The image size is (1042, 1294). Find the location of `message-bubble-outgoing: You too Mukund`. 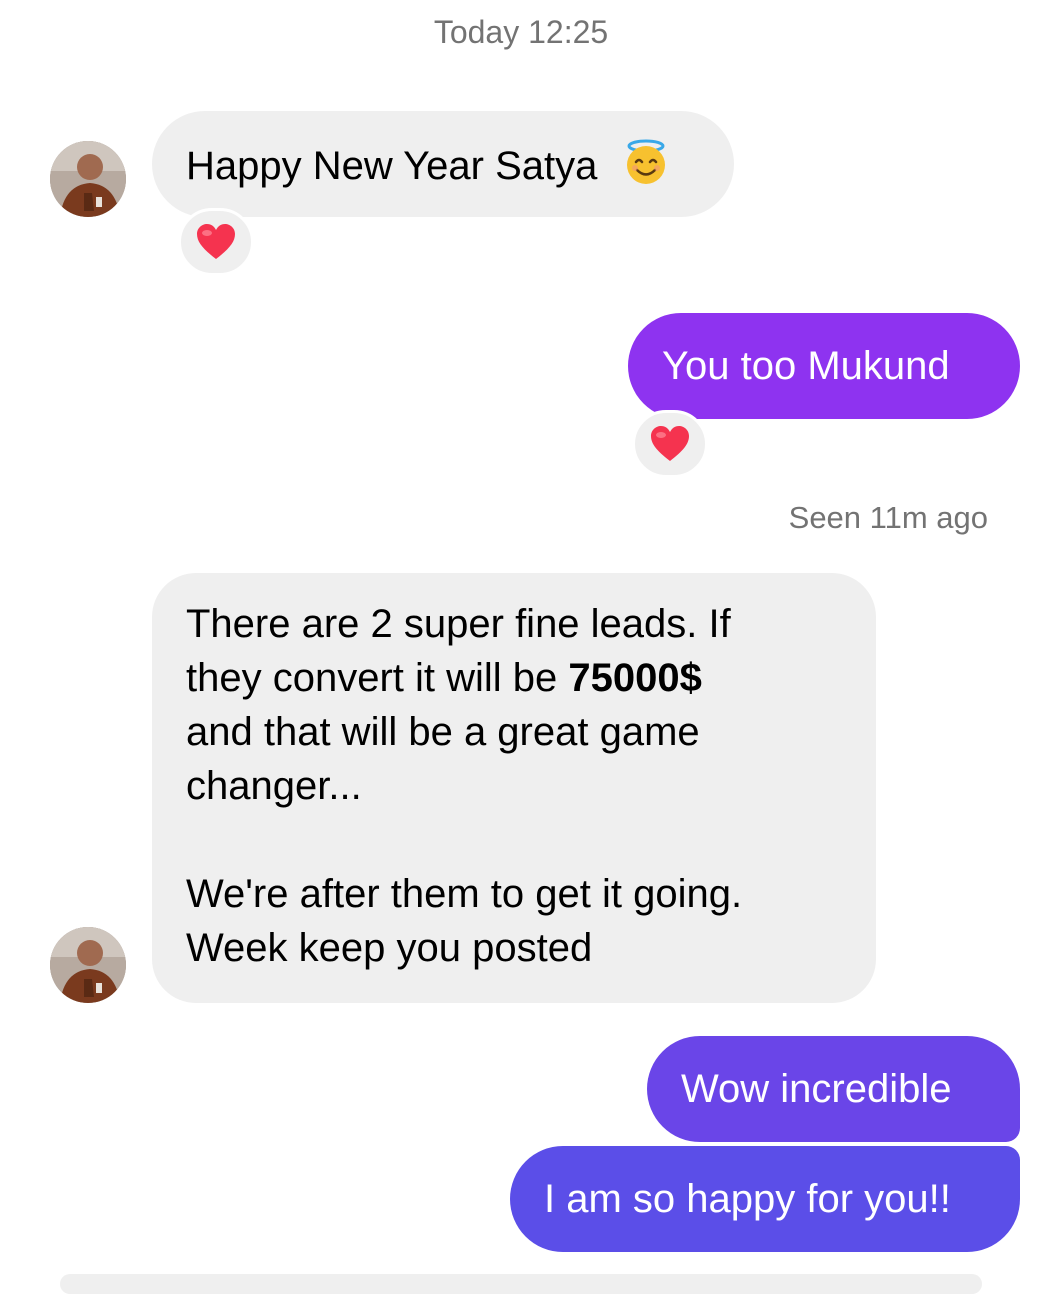

message-bubble-outgoing: You too Mukund is located at coordinates (824, 366).